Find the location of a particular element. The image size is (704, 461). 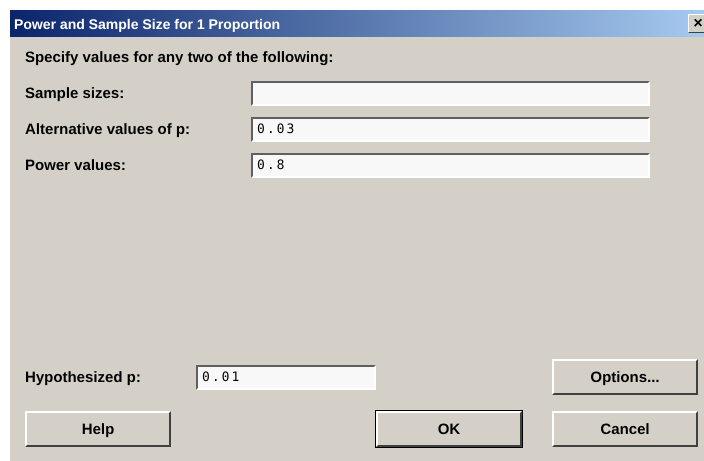

field-label: Power values: is located at coordinates (76, 165).